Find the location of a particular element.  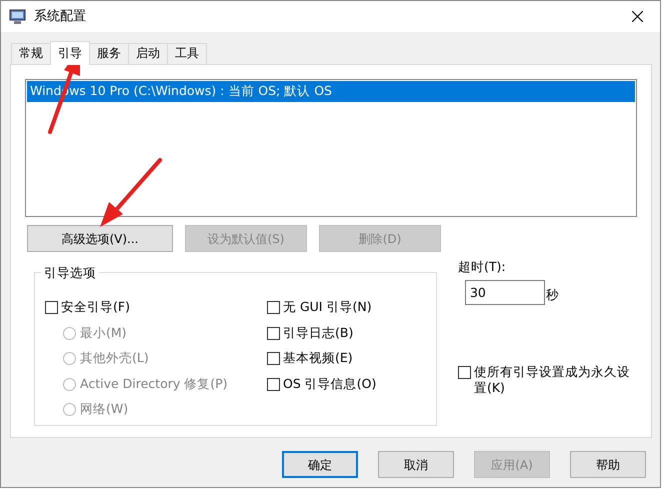

option-label: 其他外壳(L) is located at coordinates (114, 358).